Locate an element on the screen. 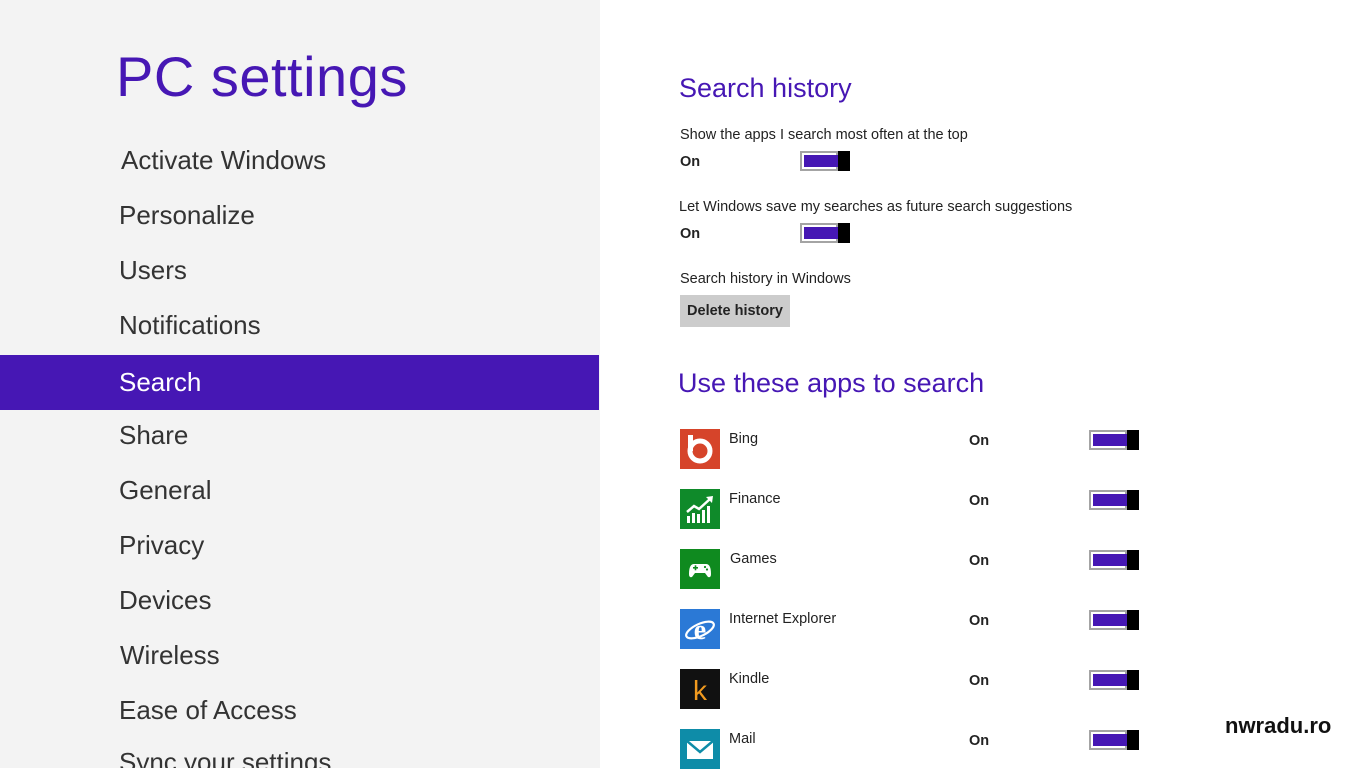 The height and width of the screenshot is (769, 1366). sidebar-item-notifications: Notifications is located at coordinates (299, 325).